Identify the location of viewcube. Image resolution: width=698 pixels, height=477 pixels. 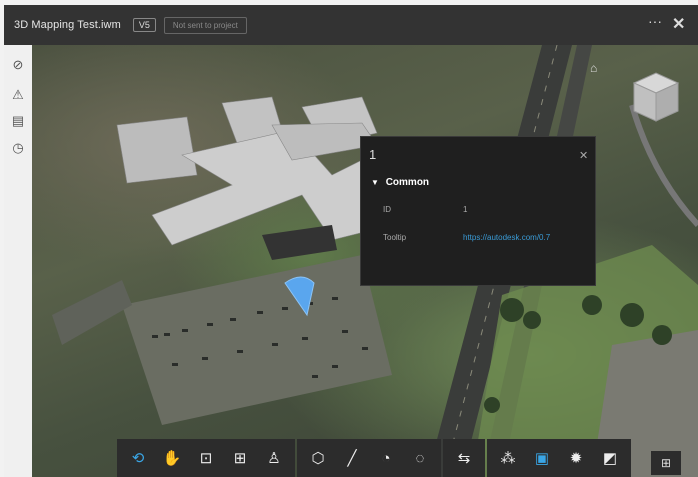
(655, 97).